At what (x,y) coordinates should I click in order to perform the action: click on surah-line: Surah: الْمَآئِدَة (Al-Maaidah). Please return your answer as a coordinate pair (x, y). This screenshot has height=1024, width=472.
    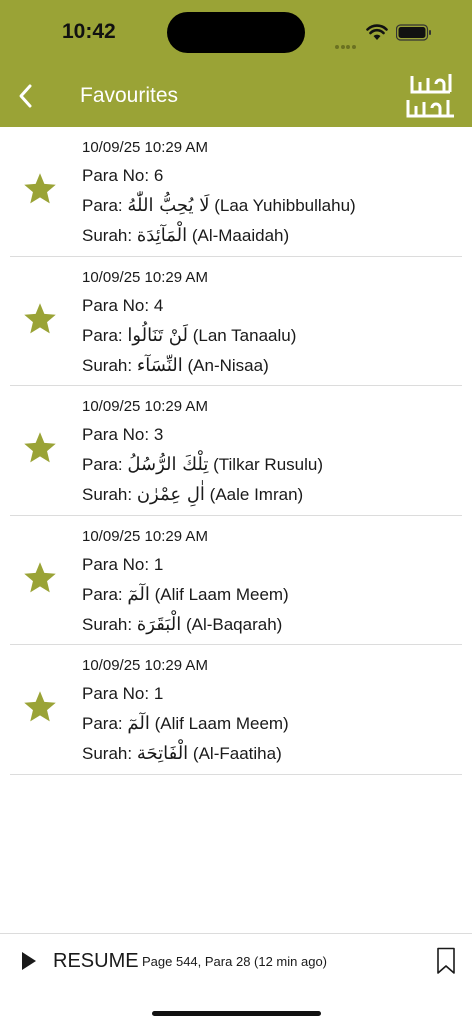
    Looking at the image, I should click on (185, 235).